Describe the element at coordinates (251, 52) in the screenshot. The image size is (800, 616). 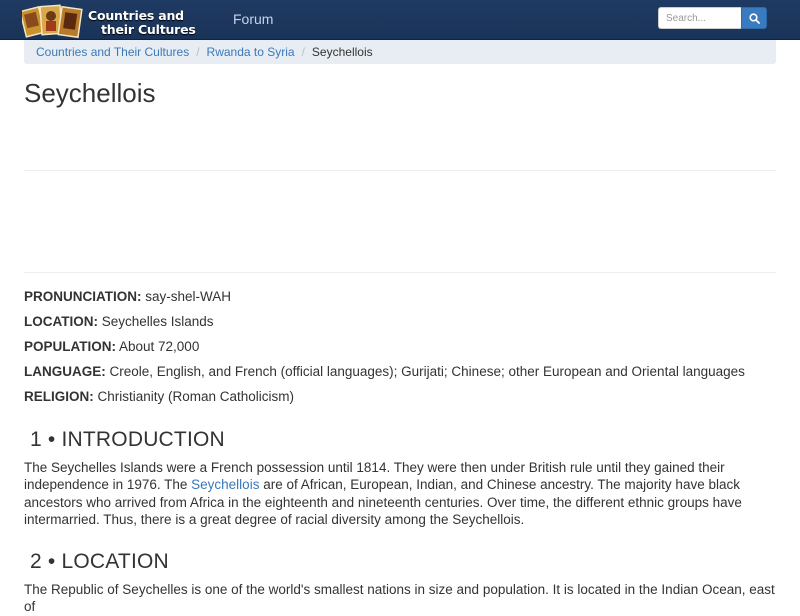
I see `breadcrumb-link-rwanda-to-syria: Rwanda to Syria` at that location.